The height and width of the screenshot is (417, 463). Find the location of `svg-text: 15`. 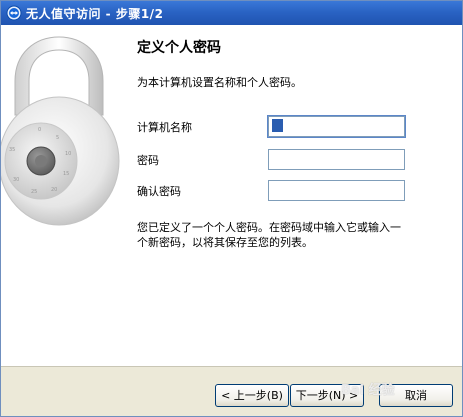

svg-text: 15 is located at coordinates (66, 174).